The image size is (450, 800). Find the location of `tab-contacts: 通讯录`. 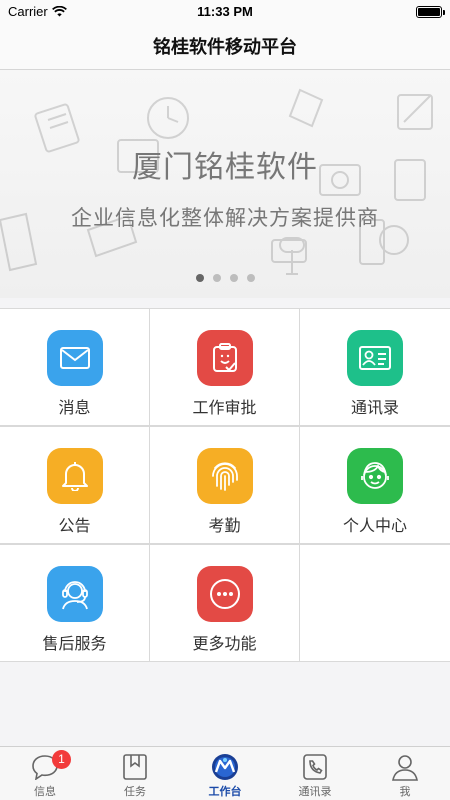

tab-contacts: 通讯录 is located at coordinates (315, 773).